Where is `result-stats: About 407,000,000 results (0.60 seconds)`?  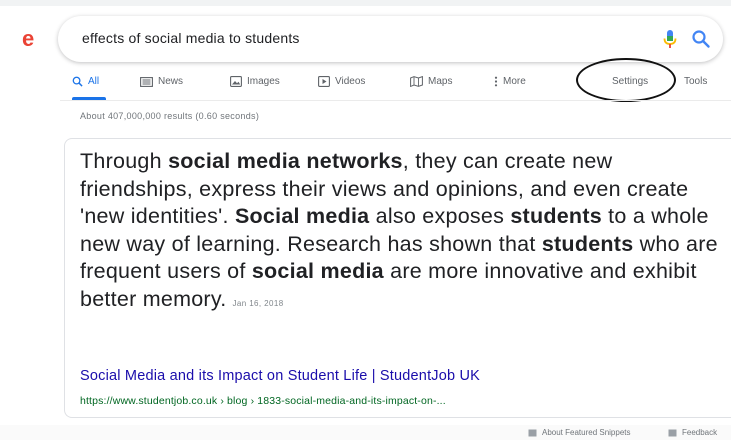
result-stats: About 407,000,000 results (0.60 seconds) is located at coordinates (170, 116).